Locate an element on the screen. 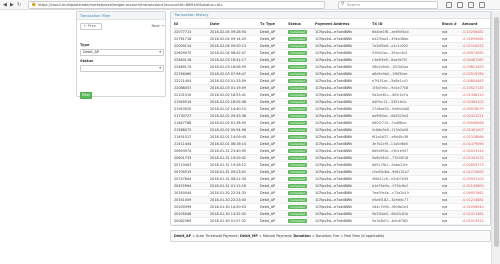 The height and width of the screenshot is (264, 500). column-header: Status is located at coordinates (301, 25).